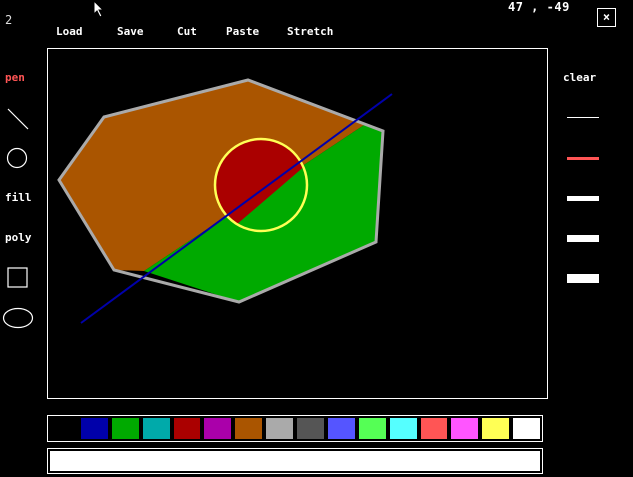  I want to click on coordinate-readout: 47 , -49, so click(539, 7).